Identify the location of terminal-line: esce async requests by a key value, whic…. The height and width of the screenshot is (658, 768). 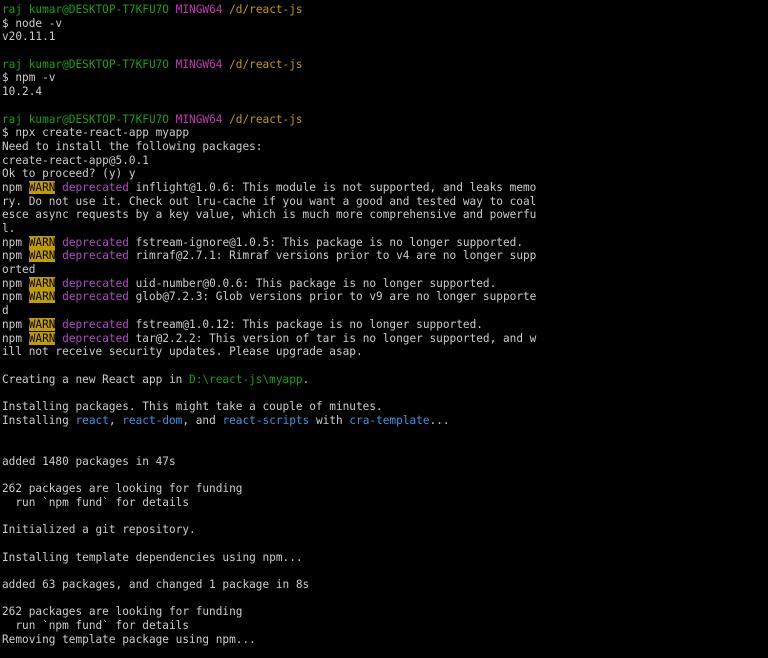
(385, 215).